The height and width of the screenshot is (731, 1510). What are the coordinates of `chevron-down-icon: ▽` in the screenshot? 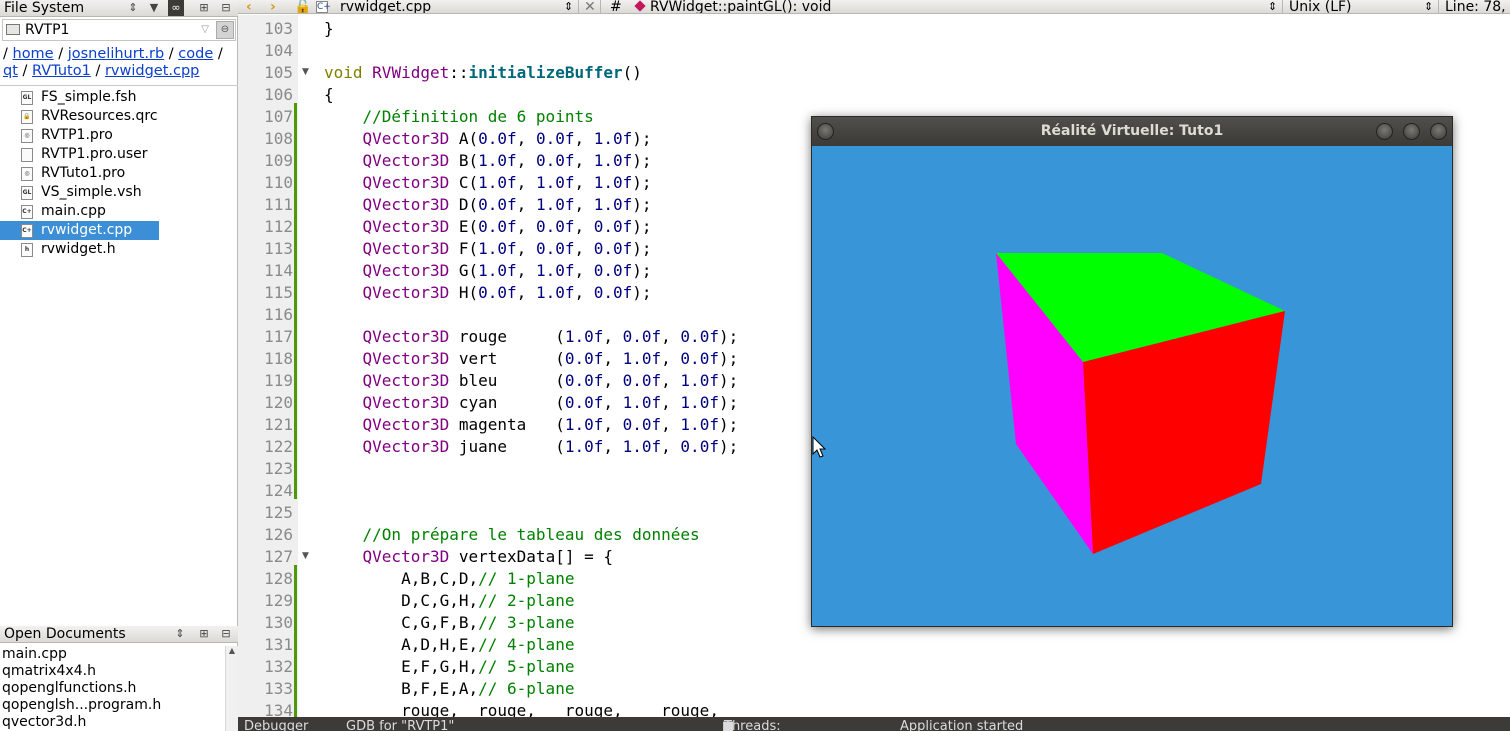 It's located at (205, 29).